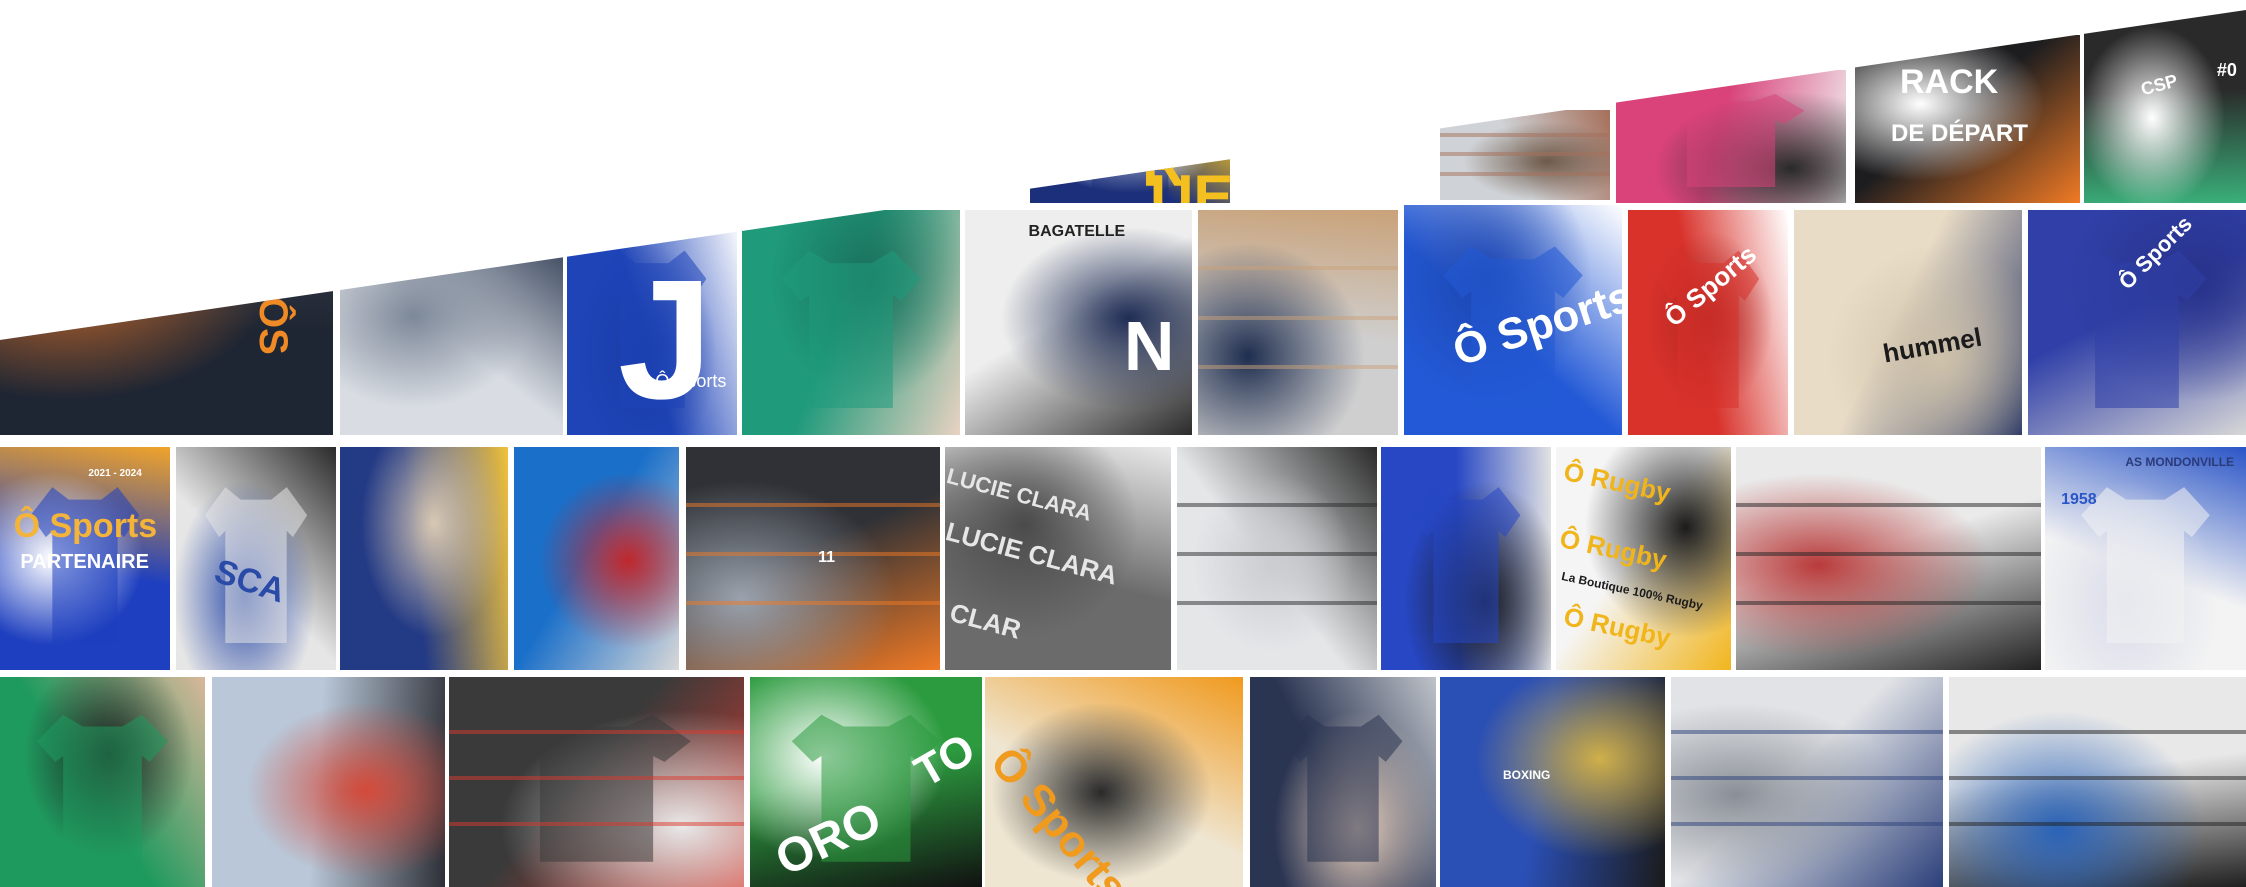  What do you see at coordinates (2159, 85) in the screenshot?
I see `bag-badge: CSP` at bounding box center [2159, 85].